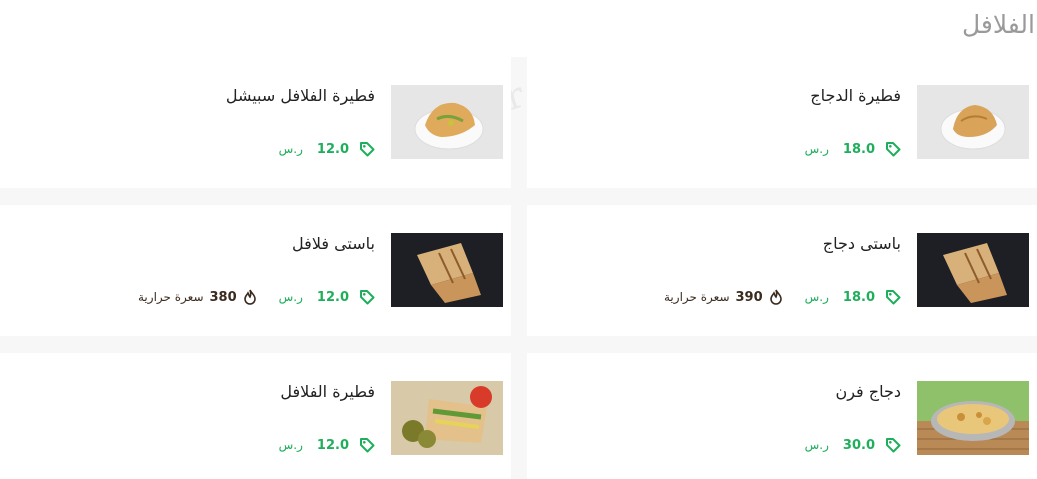 This screenshot has width=1037, height=479. What do you see at coordinates (861, 243) in the screenshot?
I see `menu-item-name: باستى دجاج` at bounding box center [861, 243].